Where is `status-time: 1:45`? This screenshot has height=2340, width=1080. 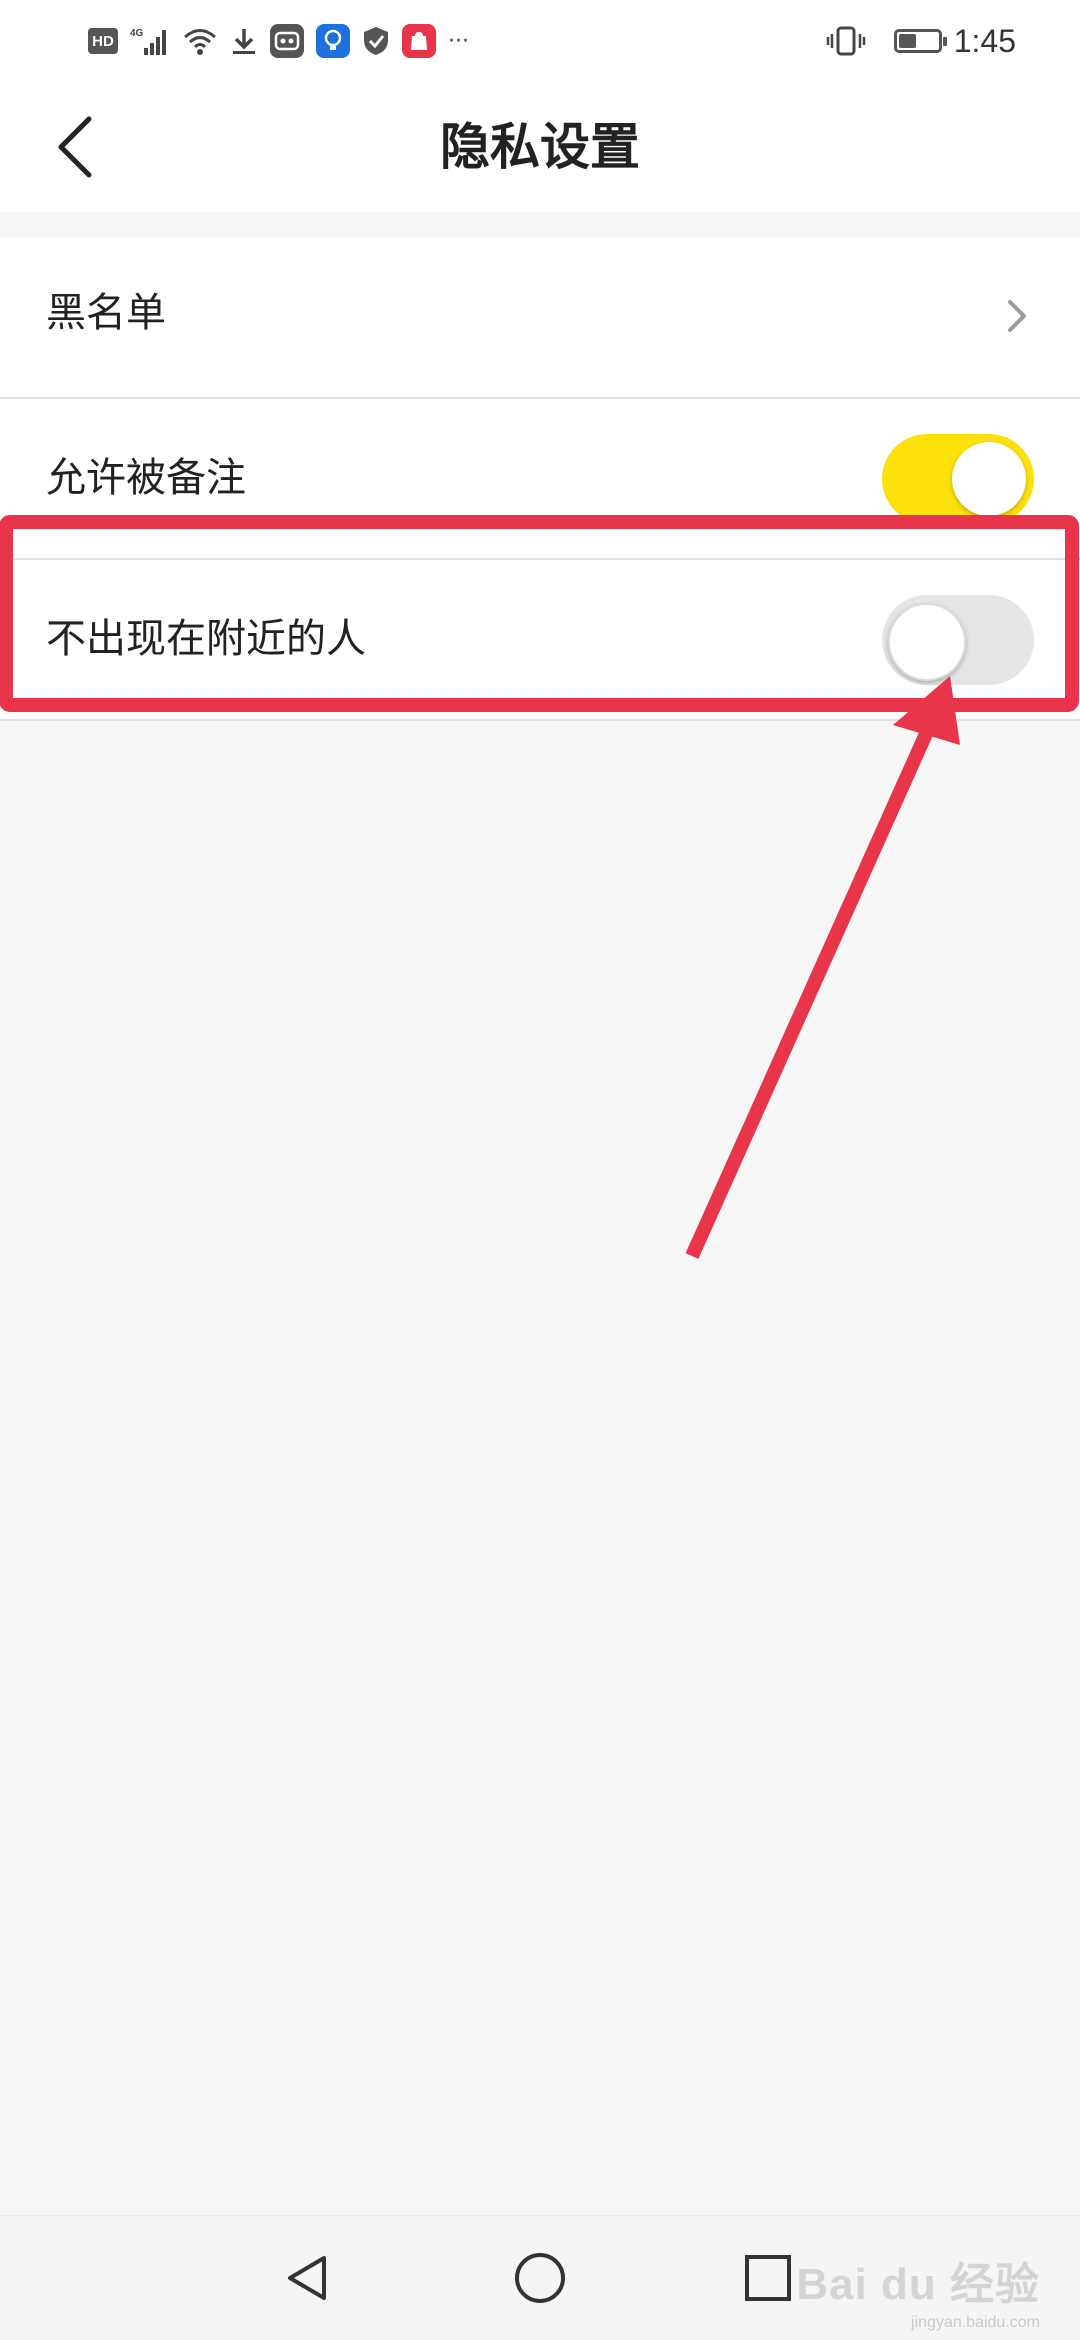
status-time: 1:45 is located at coordinates (984, 40).